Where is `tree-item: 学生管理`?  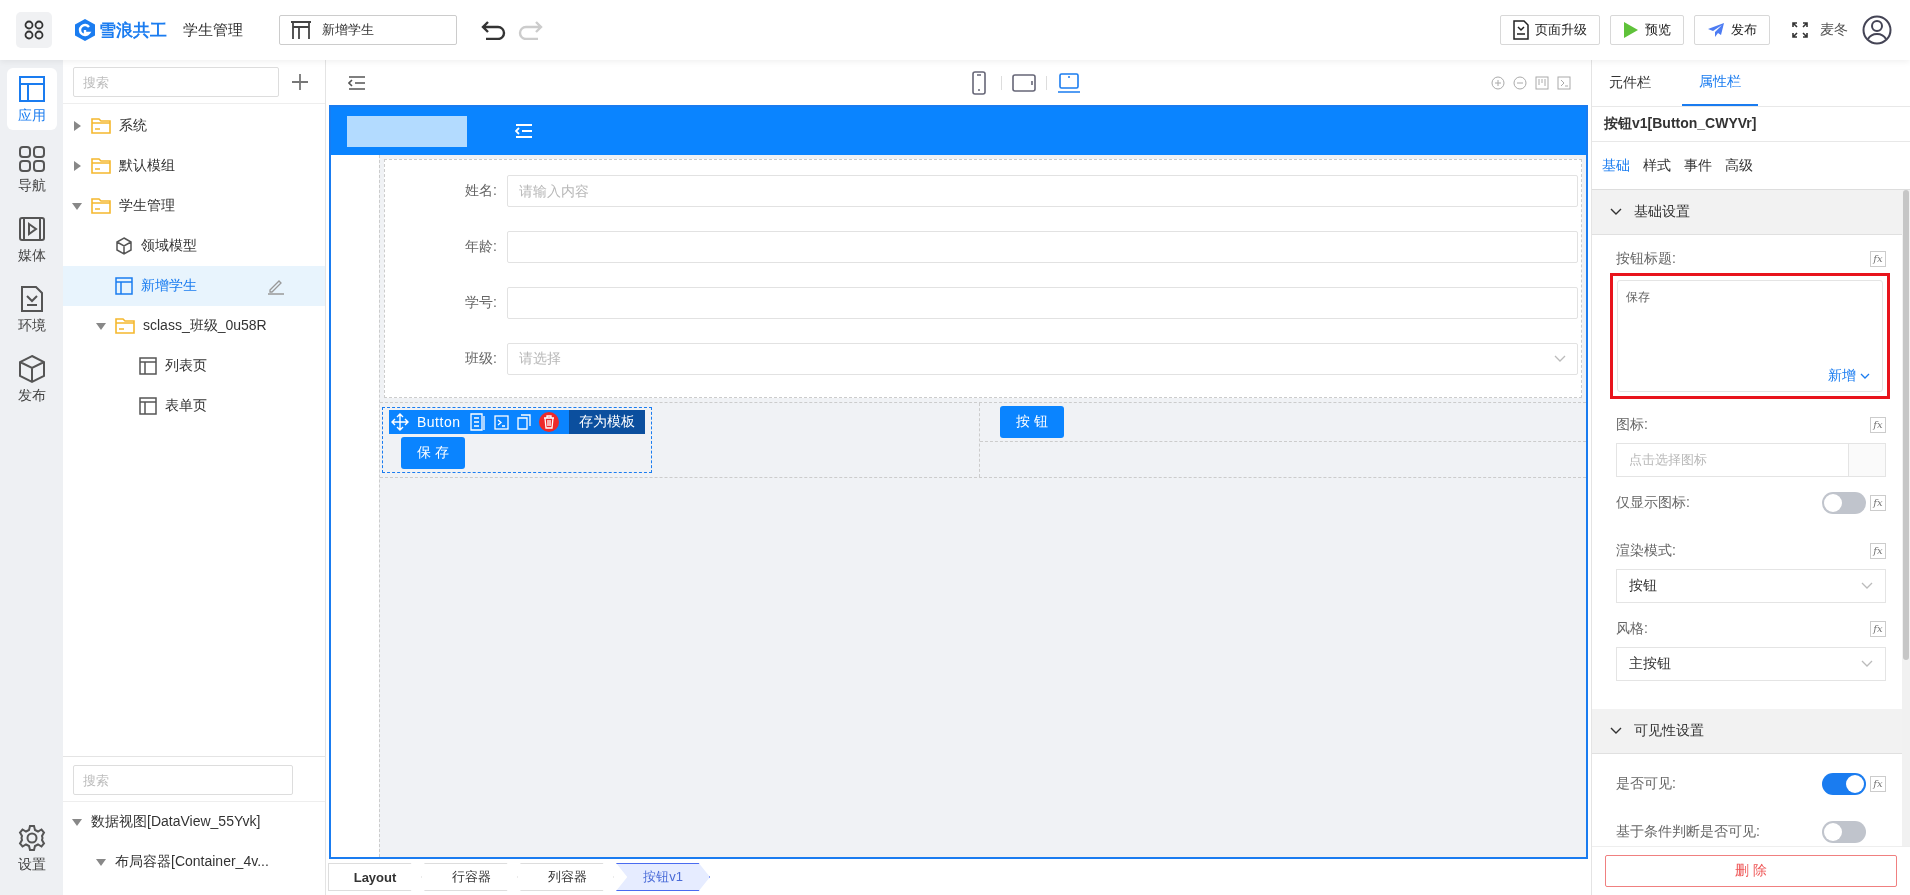 tree-item: 学生管理 is located at coordinates (194, 206).